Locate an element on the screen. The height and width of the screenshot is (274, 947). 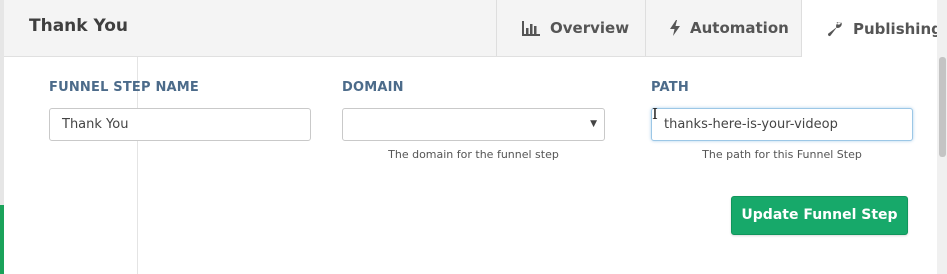
tab-automation: Automation is located at coordinates (723, 28).